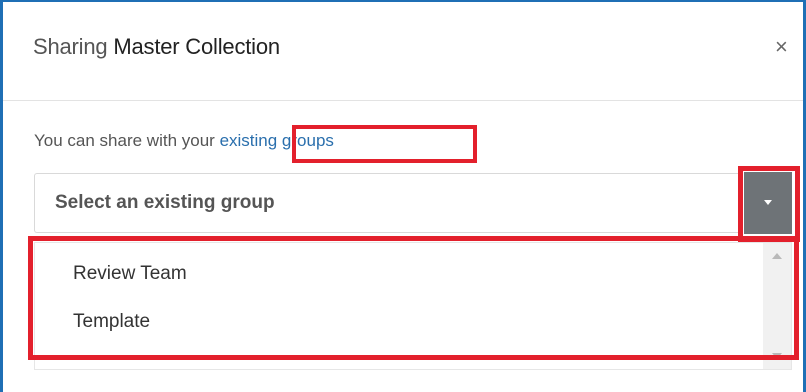 The image size is (806, 392). Describe the element at coordinates (388, 203) in the screenshot. I see `group-select: Select an existing group` at that location.